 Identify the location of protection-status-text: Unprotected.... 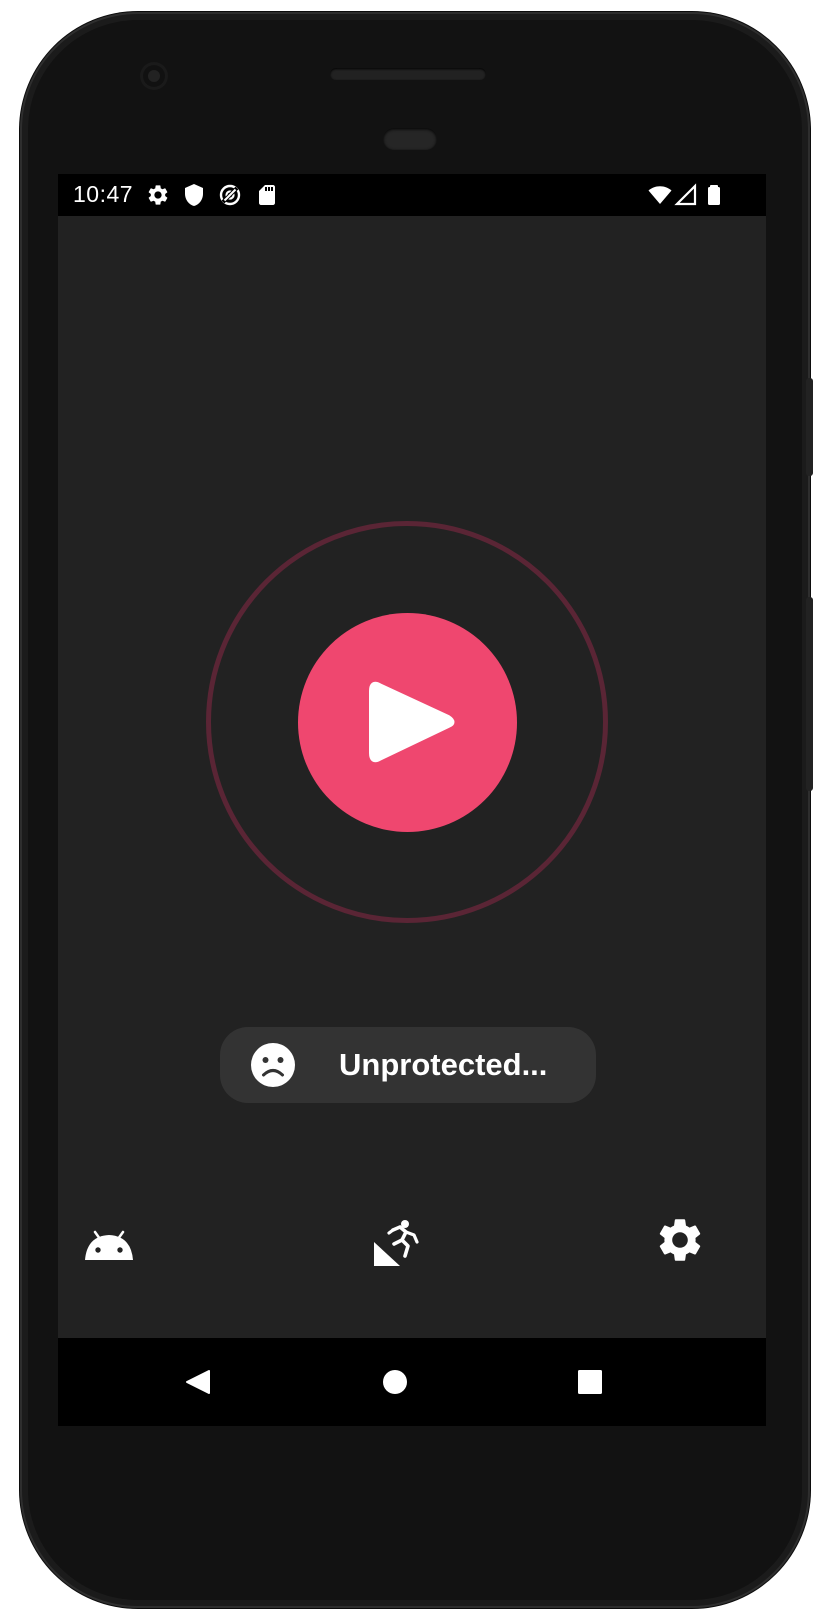
(443, 1064).